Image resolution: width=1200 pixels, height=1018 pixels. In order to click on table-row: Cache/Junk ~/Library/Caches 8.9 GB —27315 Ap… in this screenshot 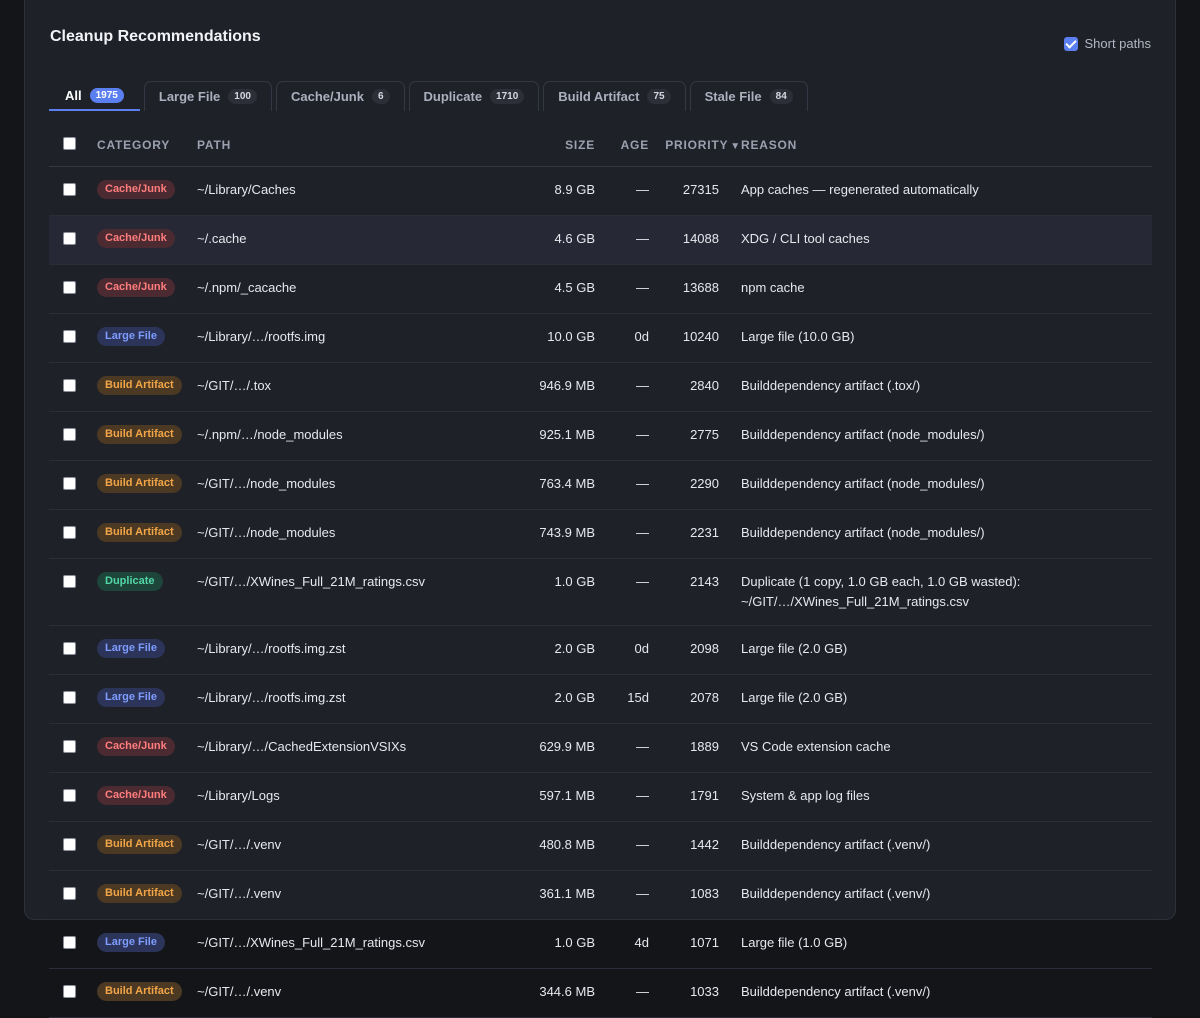, I will do `click(600, 191)`.